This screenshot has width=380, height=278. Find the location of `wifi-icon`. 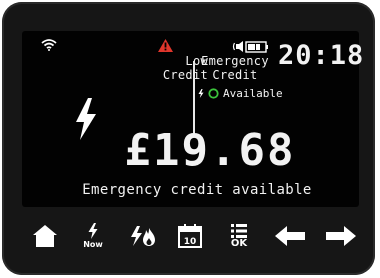

wifi-icon is located at coordinates (49, 45).